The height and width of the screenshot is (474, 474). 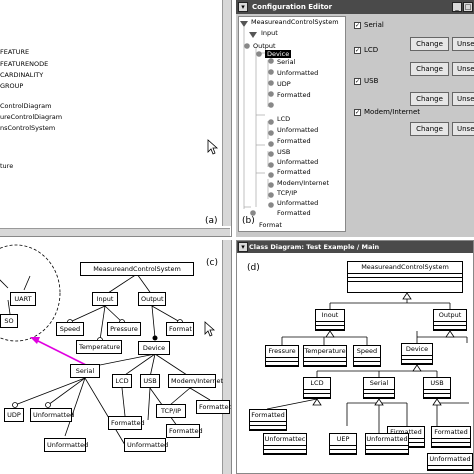 I want to click on tree-node-root: MeasureandControlSystem, so click(x=295, y=22).